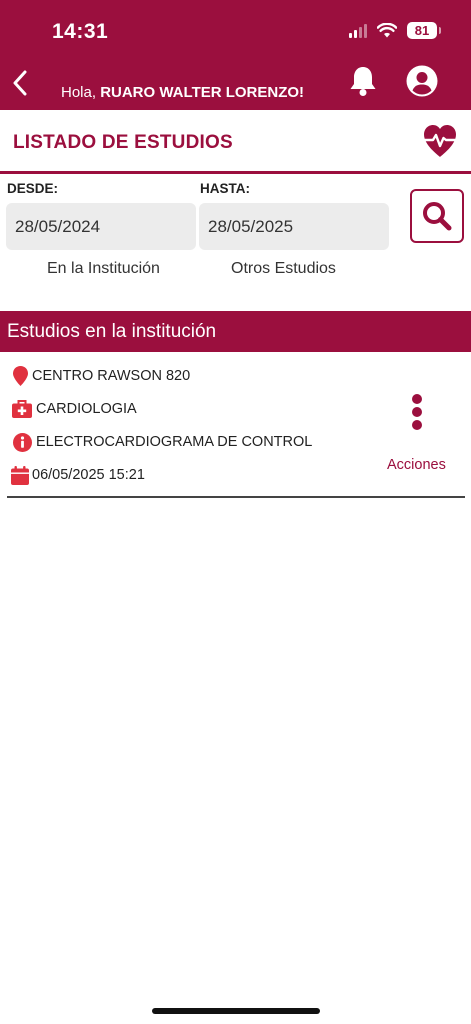 The image size is (471, 1024). What do you see at coordinates (20, 376) in the screenshot?
I see `map-pin-icon` at bounding box center [20, 376].